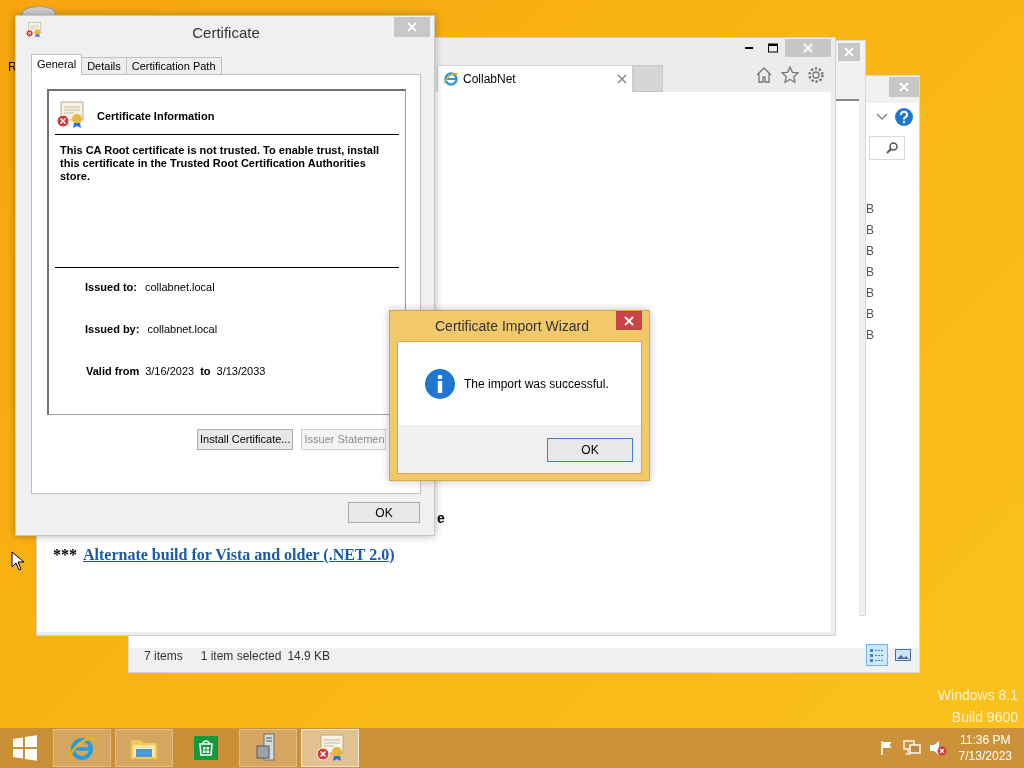 The height and width of the screenshot is (768, 1024). What do you see at coordinates (536, 384) in the screenshot?
I see `message-text: The import was successful.` at bounding box center [536, 384].